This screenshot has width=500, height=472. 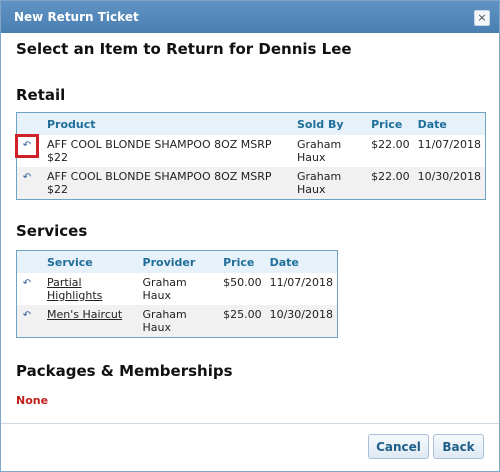 What do you see at coordinates (168, 123) in the screenshot?
I see `column-product: Product` at bounding box center [168, 123].